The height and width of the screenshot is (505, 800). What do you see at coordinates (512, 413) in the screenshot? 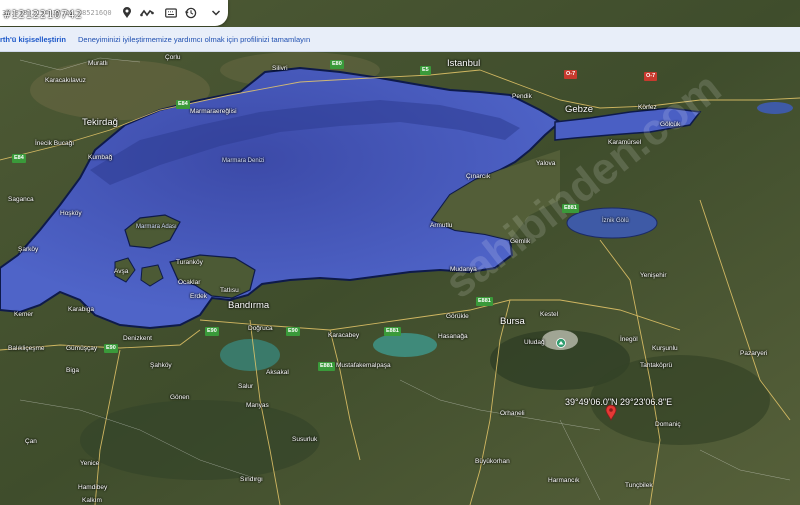
I see `place-label: Orhaneli` at bounding box center [512, 413].